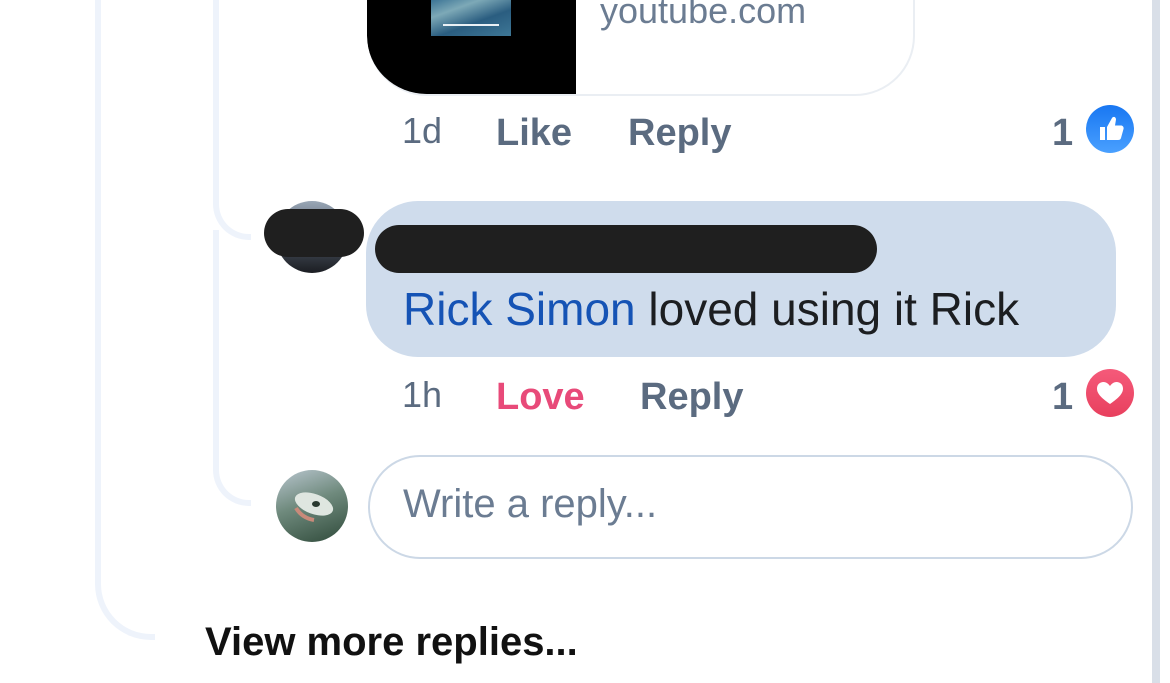 The width and height of the screenshot is (1170, 683). What do you see at coordinates (471, 18) in the screenshot?
I see `map-thumbnail-image` at bounding box center [471, 18].